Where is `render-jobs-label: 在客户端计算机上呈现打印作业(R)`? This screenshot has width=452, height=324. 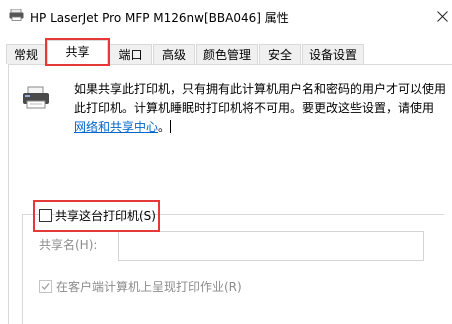 render-jobs-label: 在客户端计算机上呈现打印作业(R) is located at coordinates (149, 286).